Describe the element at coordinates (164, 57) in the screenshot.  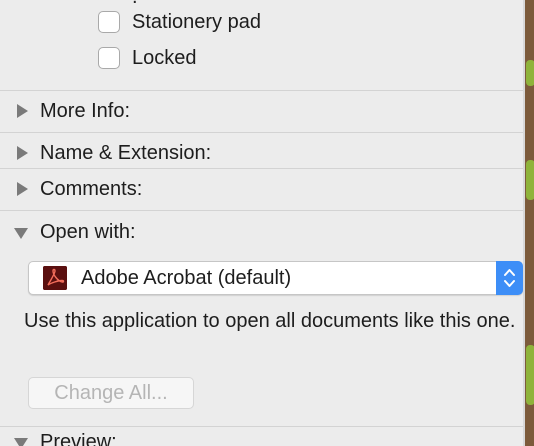
I see `locked-label: Locked` at that location.